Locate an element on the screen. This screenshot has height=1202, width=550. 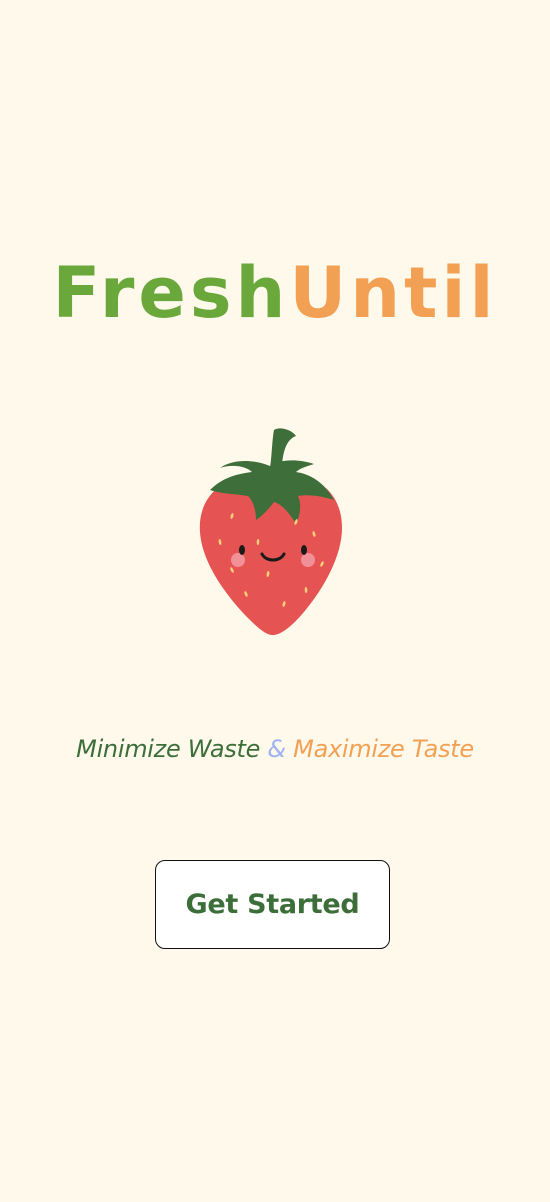
tagline-part-1: Minimize Waste is located at coordinates (168, 749).